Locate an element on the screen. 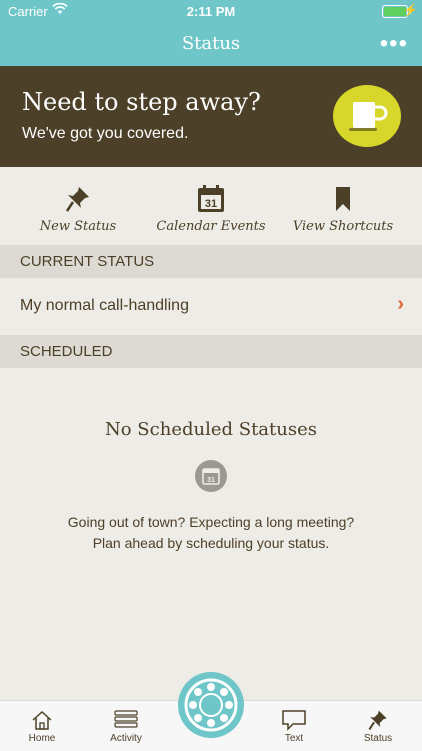 The width and height of the screenshot is (422, 751). new-status-label: New Status is located at coordinates (78, 226).